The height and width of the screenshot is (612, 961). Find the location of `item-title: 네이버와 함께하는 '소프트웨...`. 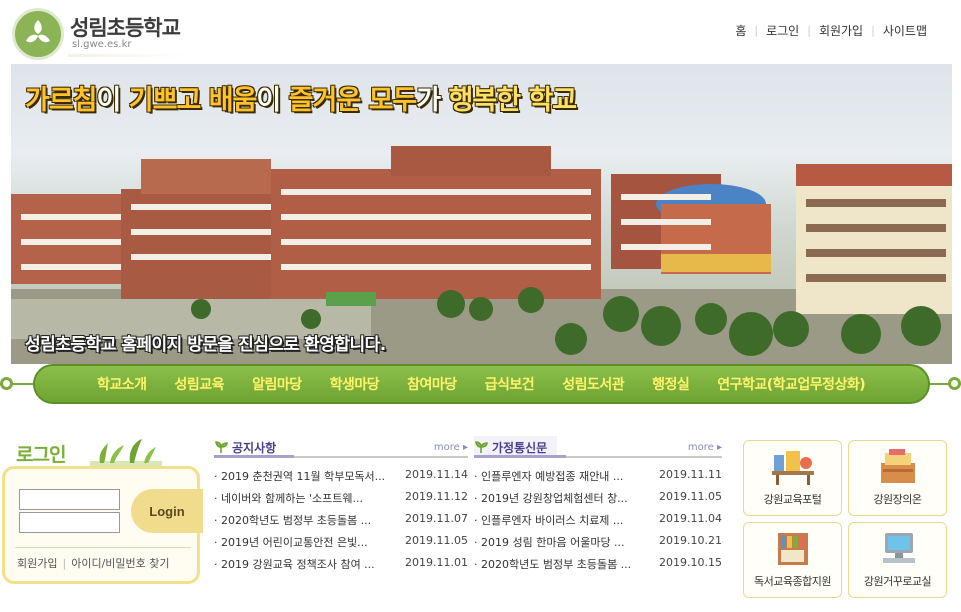

item-title: 네이버와 함께하는 '소프트웨... is located at coordinates (292, 498).